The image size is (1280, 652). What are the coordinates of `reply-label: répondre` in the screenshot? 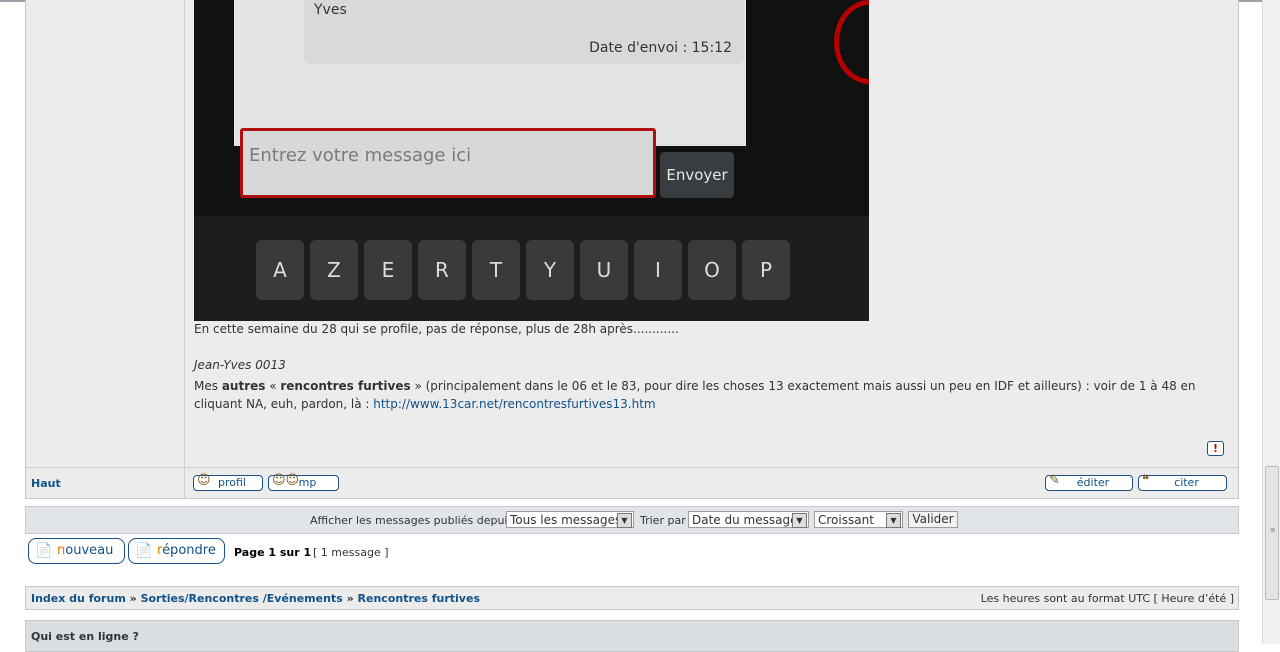 It's located at (186, 551).